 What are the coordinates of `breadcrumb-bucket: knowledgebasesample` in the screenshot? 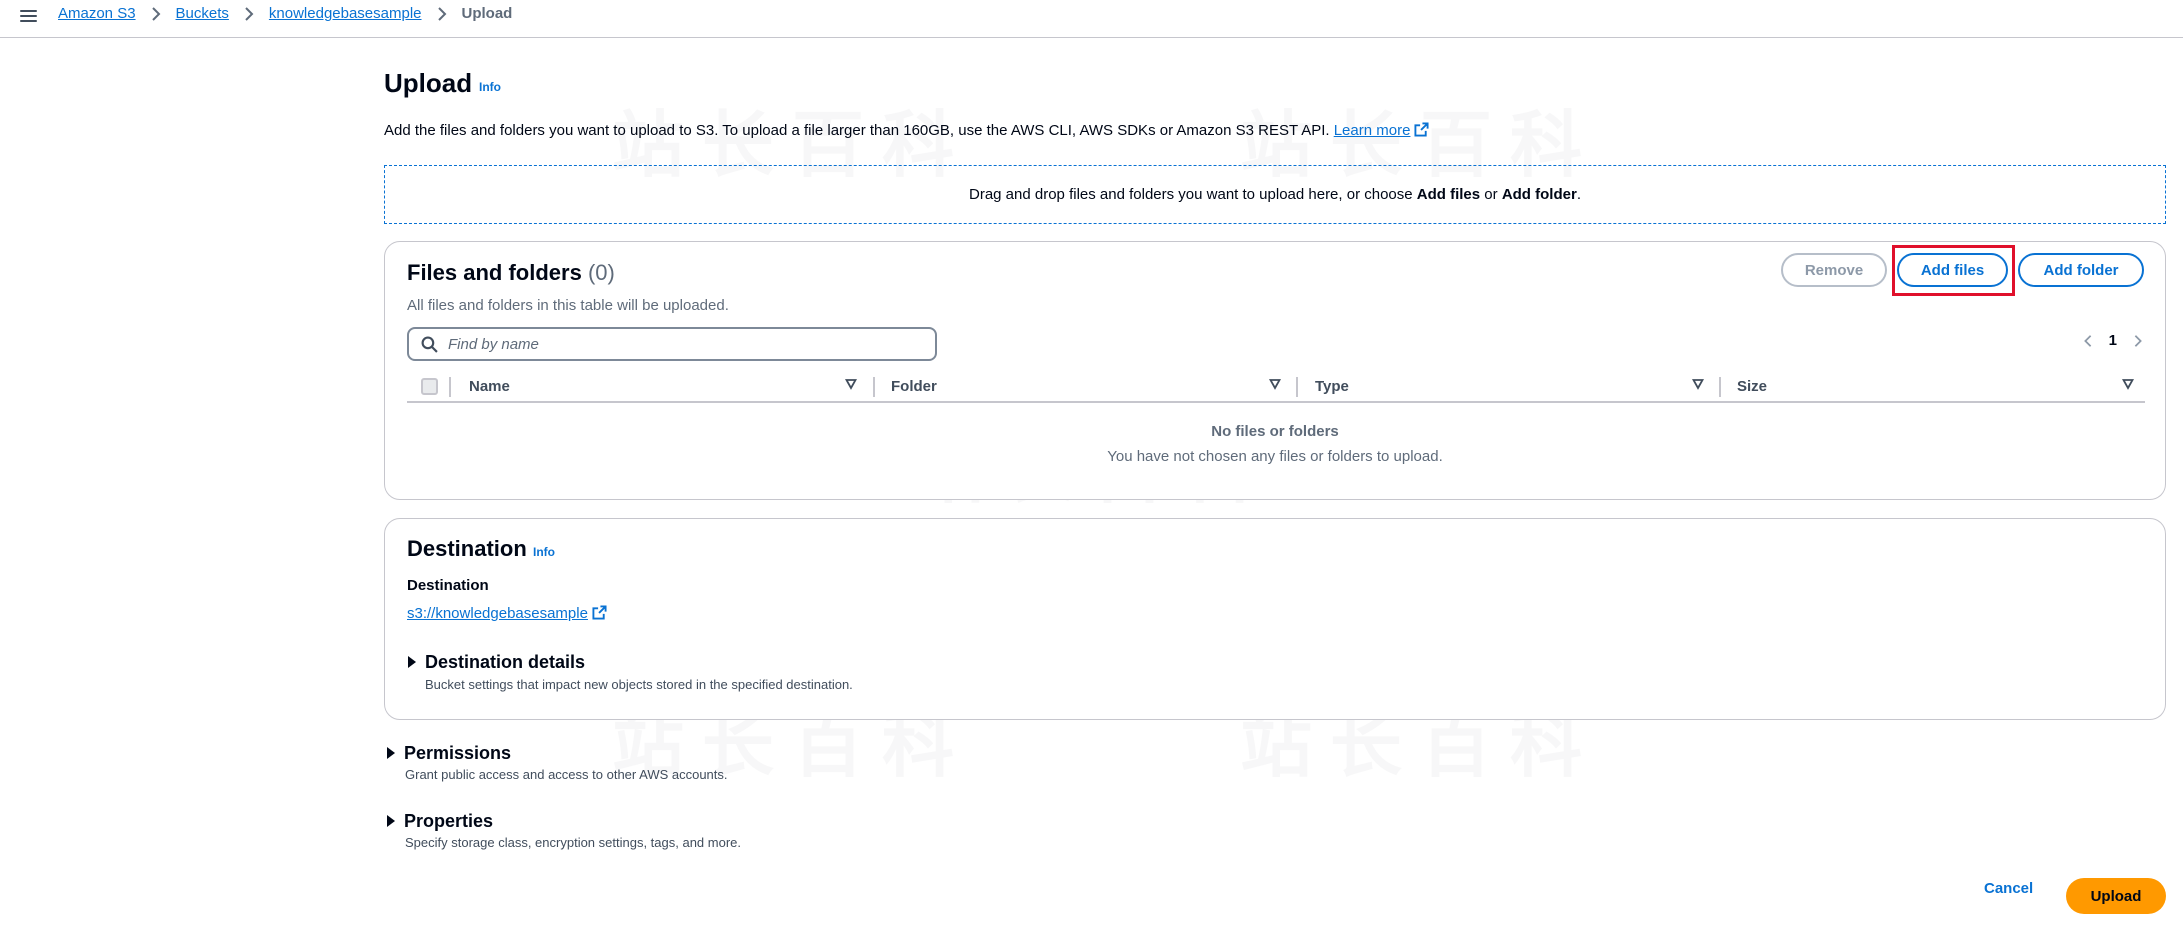 It's located at (345, 13).